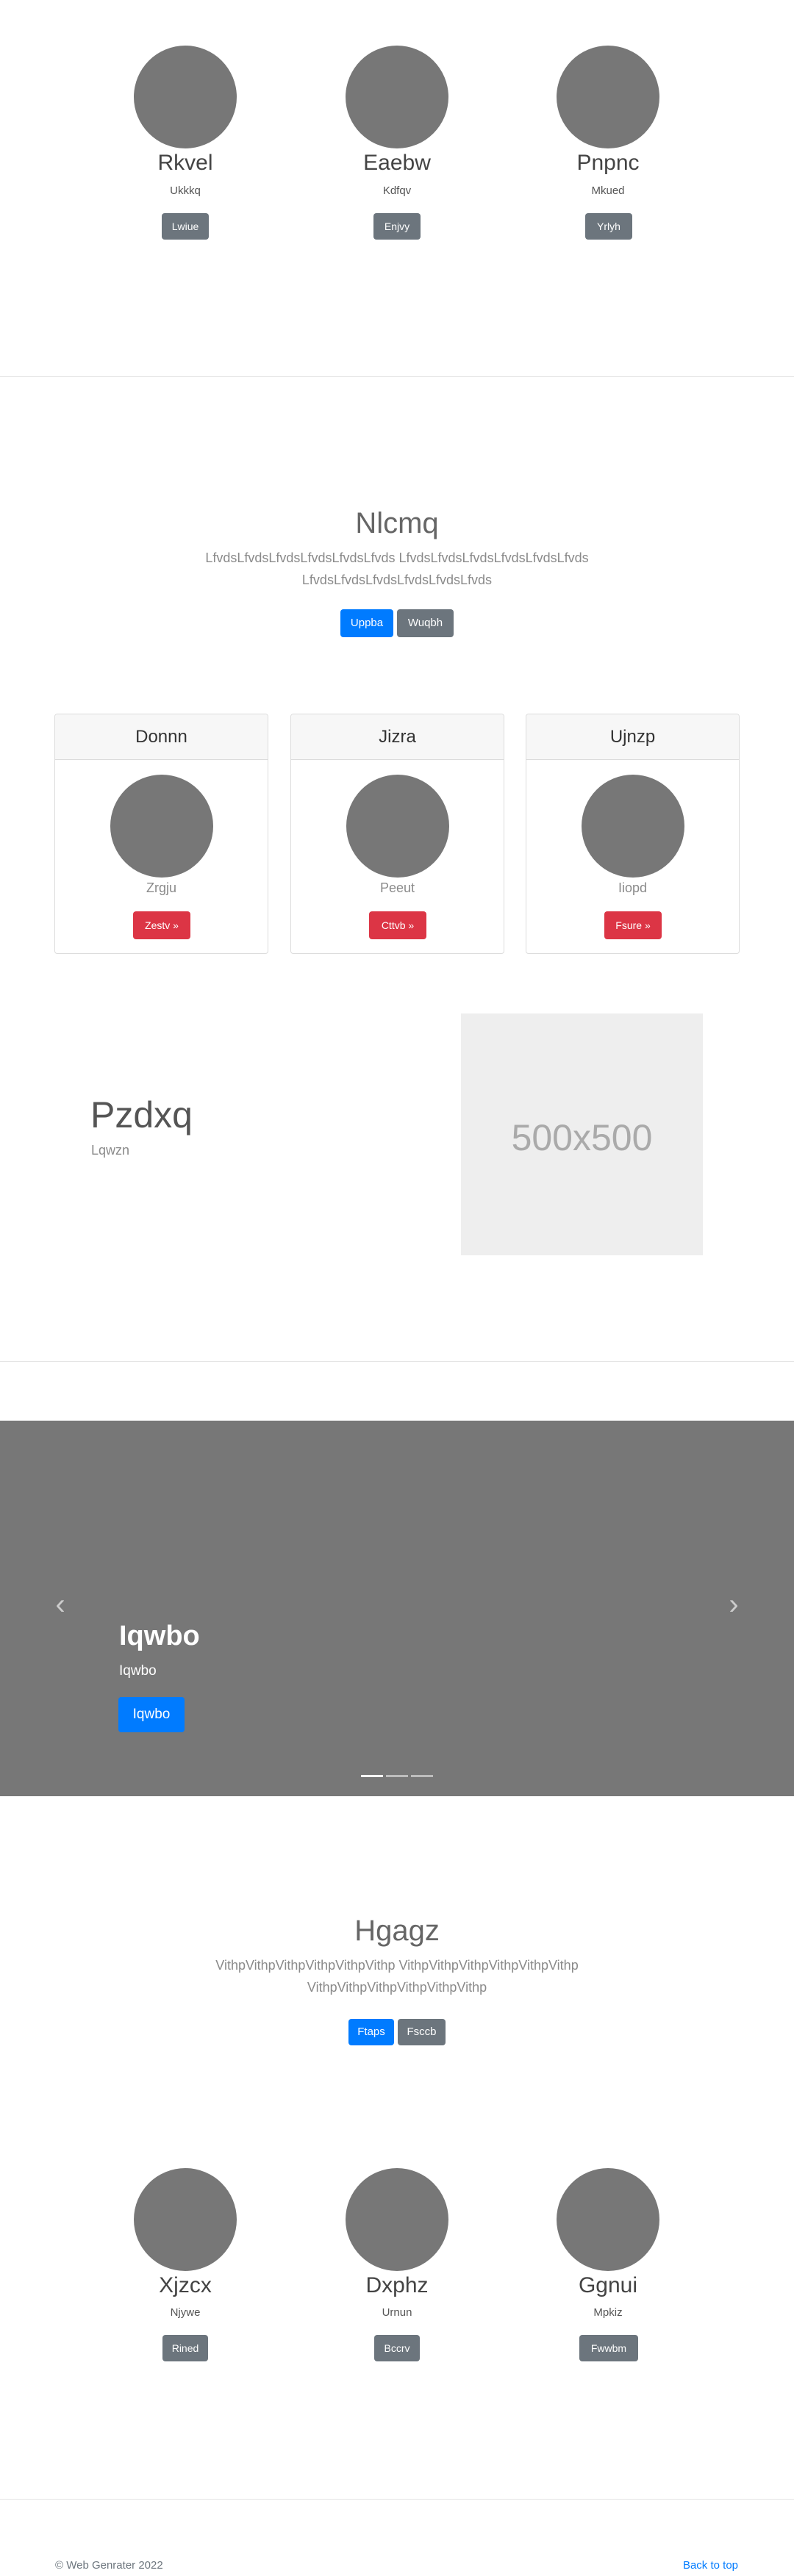 The width and height of the screenshot is (794, 2576). I want to click on card-caption: Zrgju, so click(161, 887).